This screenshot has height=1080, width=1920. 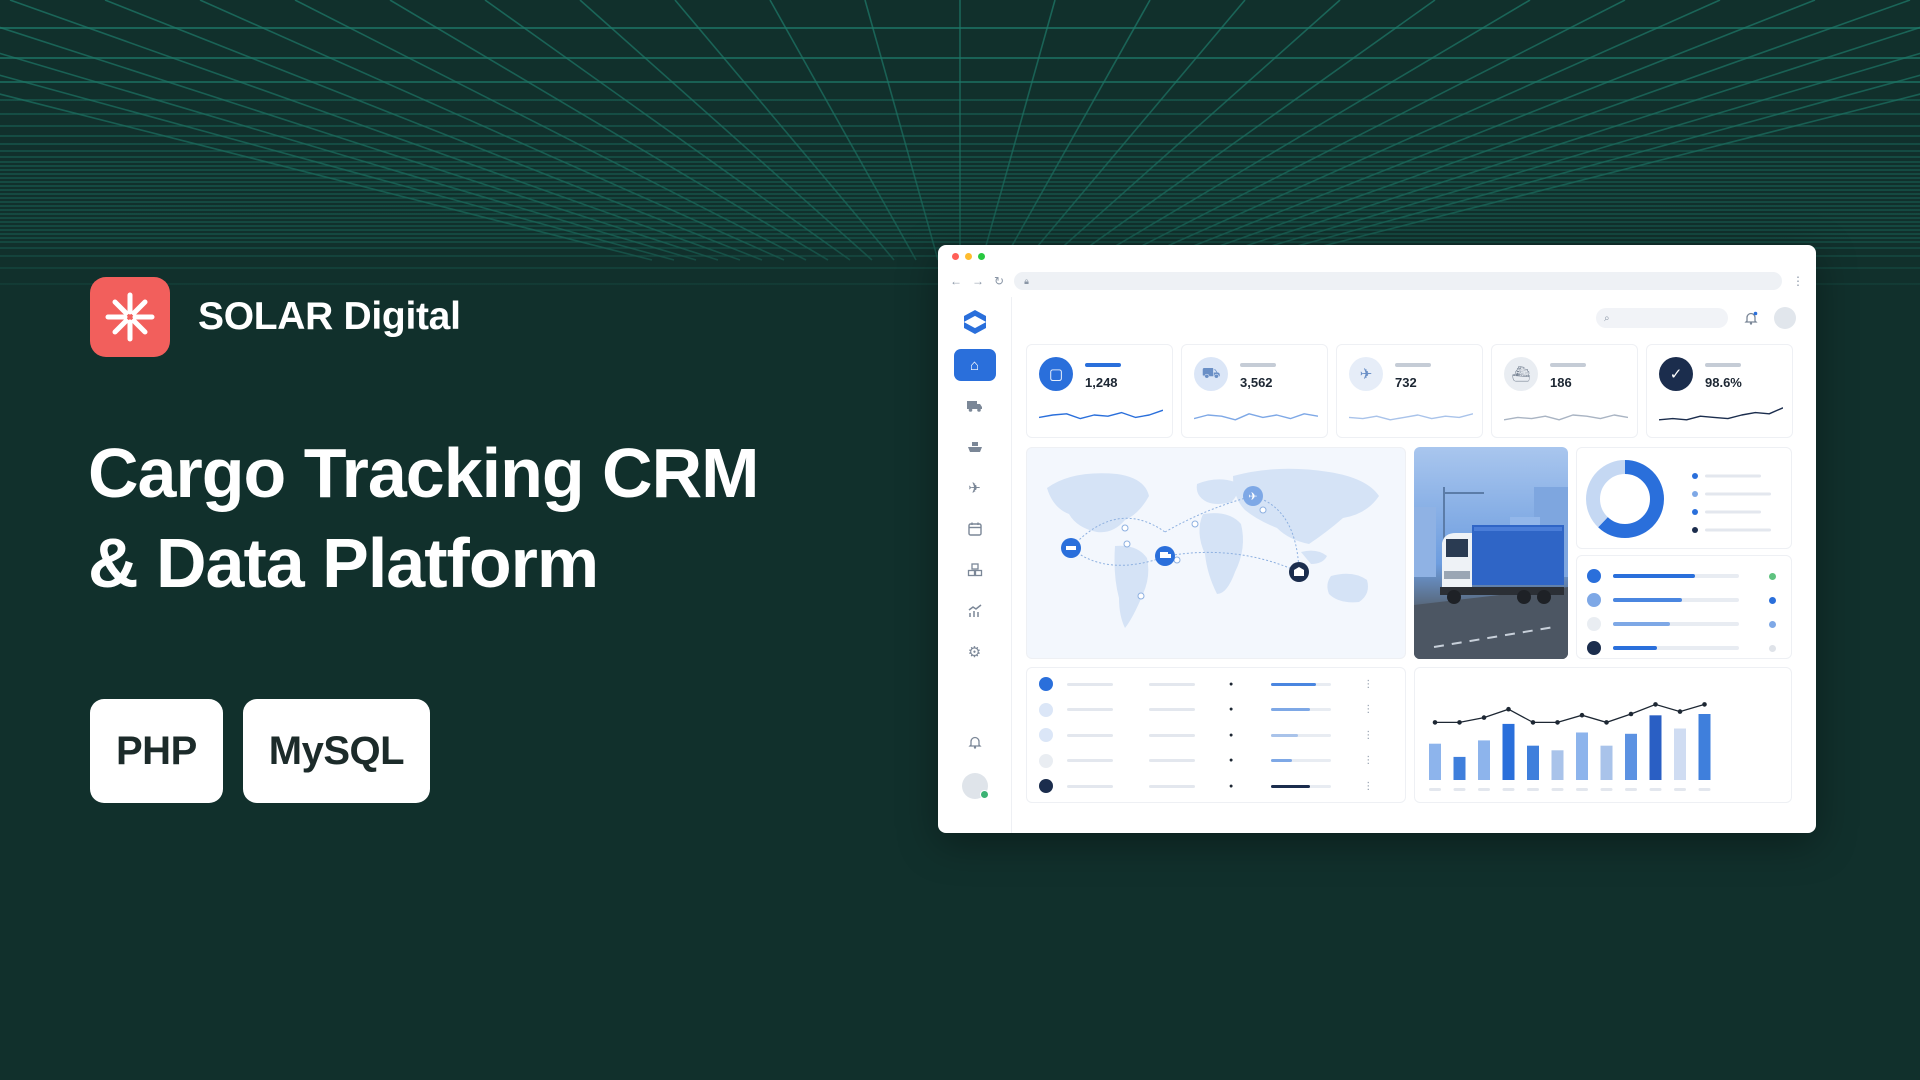 I want to click on browser-toolbar: ← → ↻ 🔒︎ ⋮, so click(x=1377, y=281).